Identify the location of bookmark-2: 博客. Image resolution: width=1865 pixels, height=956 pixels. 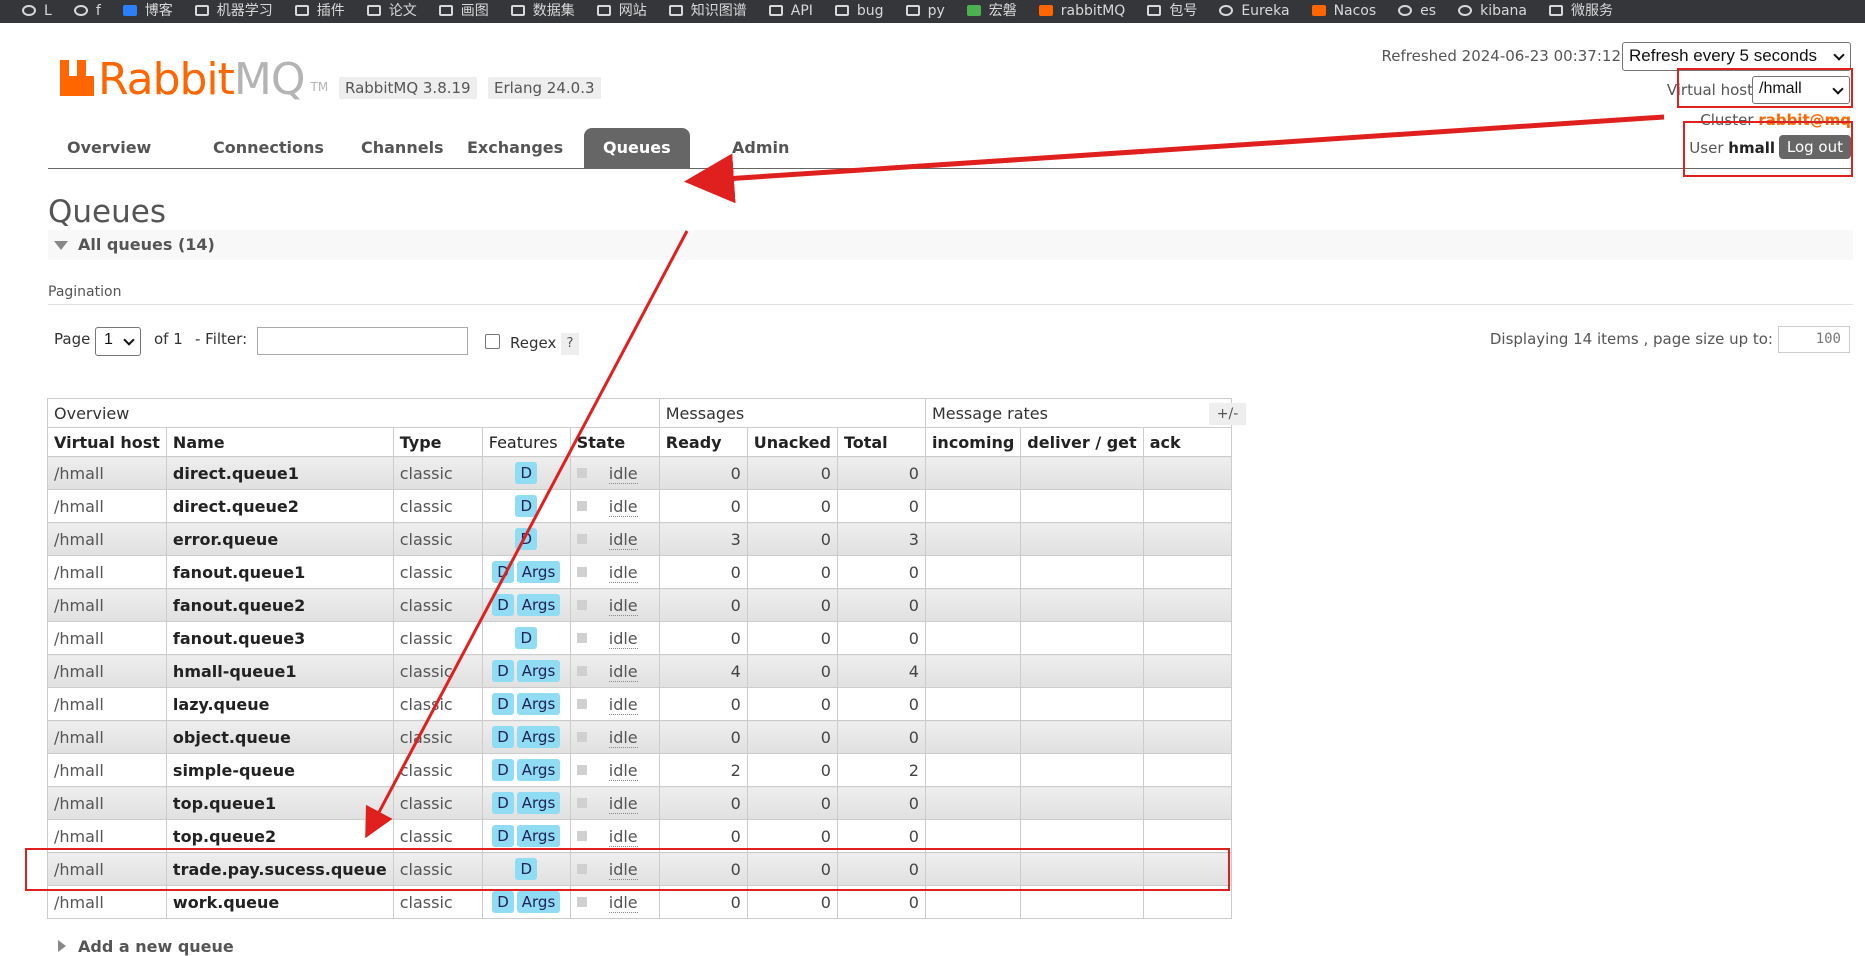
(147, 11).